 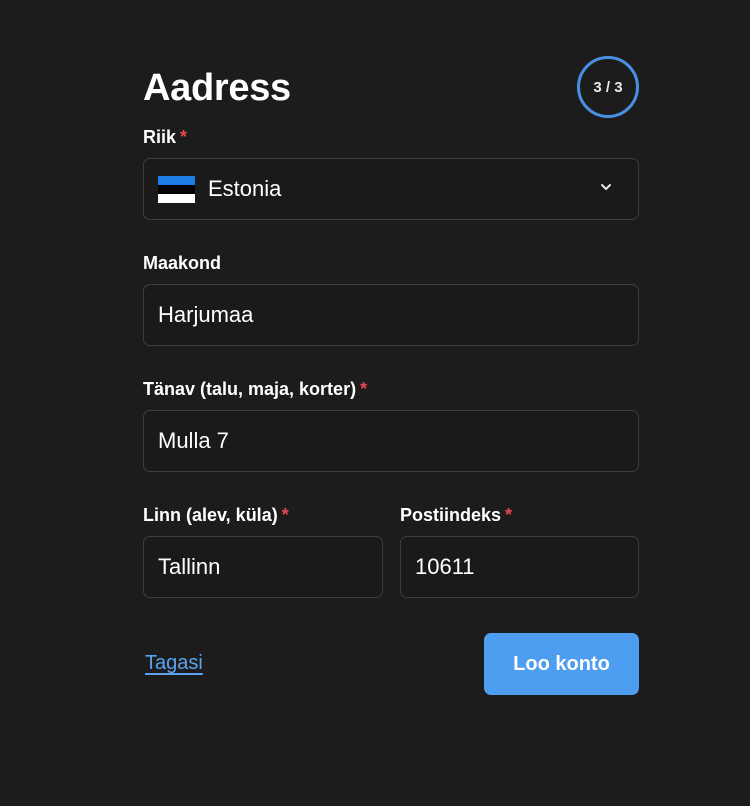 What do you see at coordinates (182, 263) in the screenshot?
I see `county-label: Maakond` at bounding box center [182, 263].